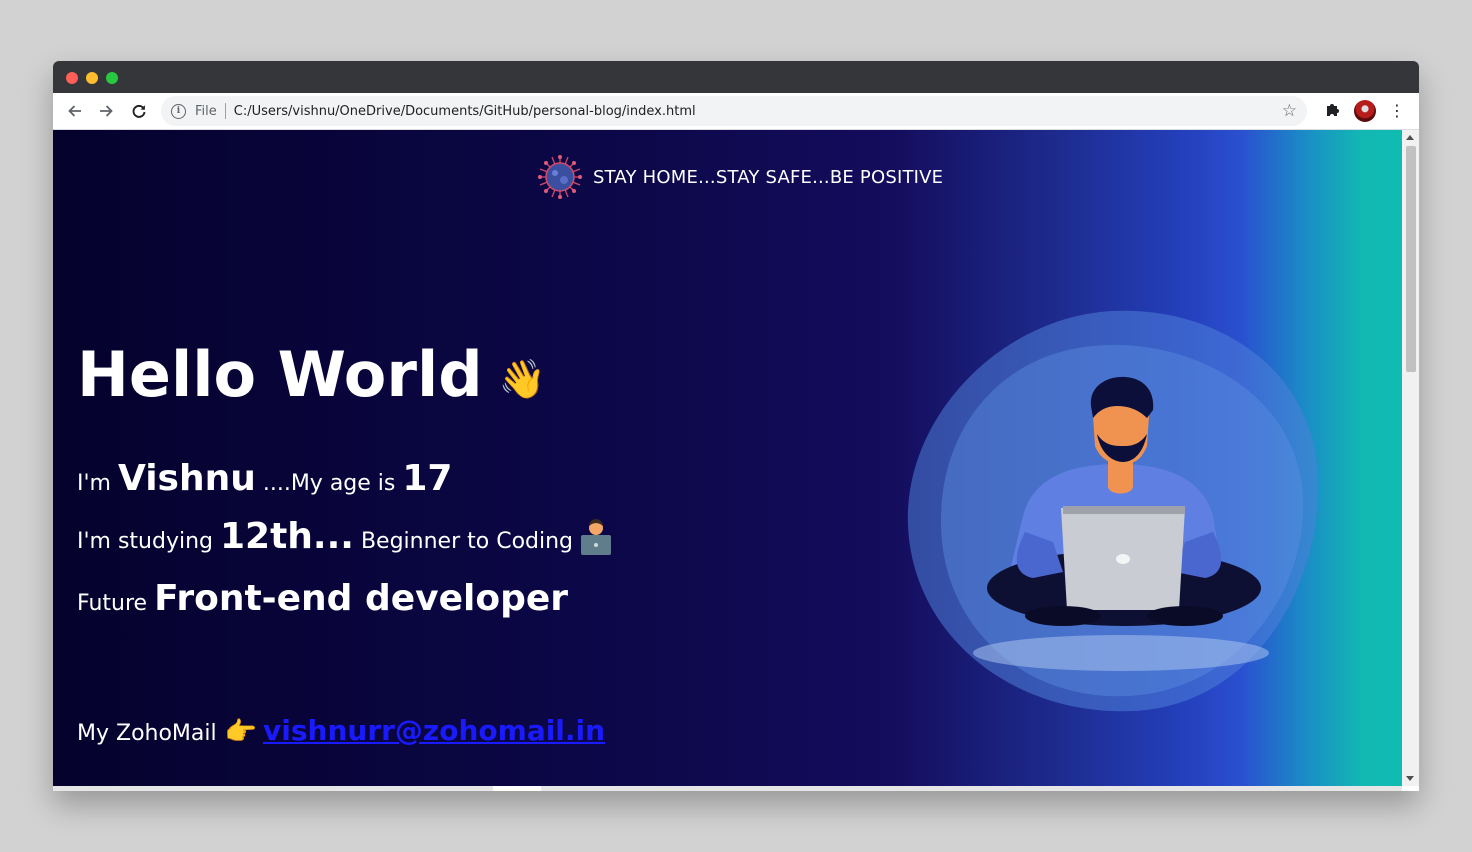 The image size is (1472, 852). What do you see at coordinates (97, 483) in the screenshot?
I see `intro-text: I'm` at bounding box center [97, 483].